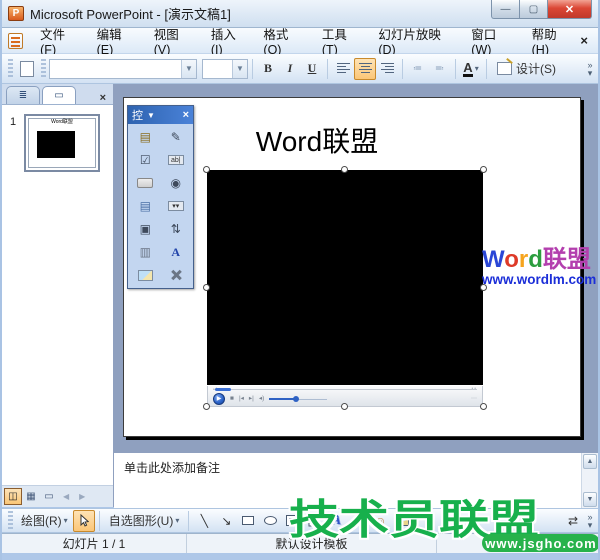  What do you see at coordinates (590, 499) in the screenshot?
I see `scroll-down-icon: ▼` at bounding box center [590, 499].